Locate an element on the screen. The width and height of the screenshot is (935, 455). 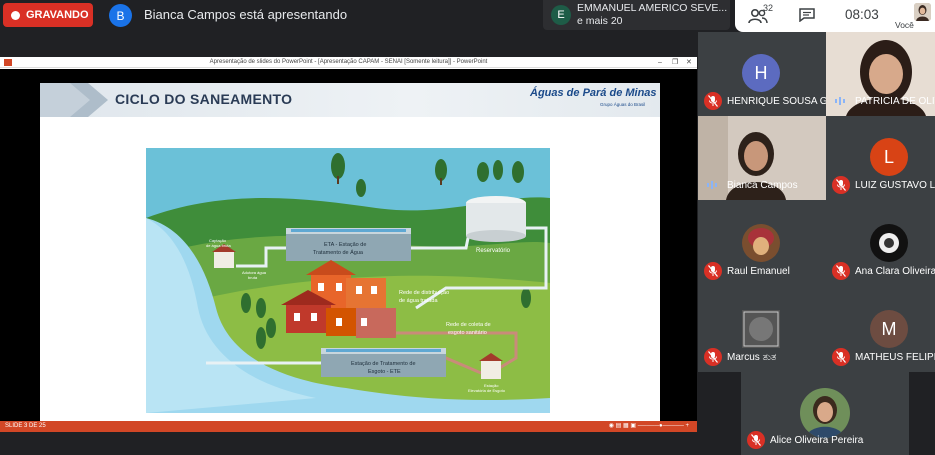
label-captacao-2: de água bruta is located at coordinates (218, 245).